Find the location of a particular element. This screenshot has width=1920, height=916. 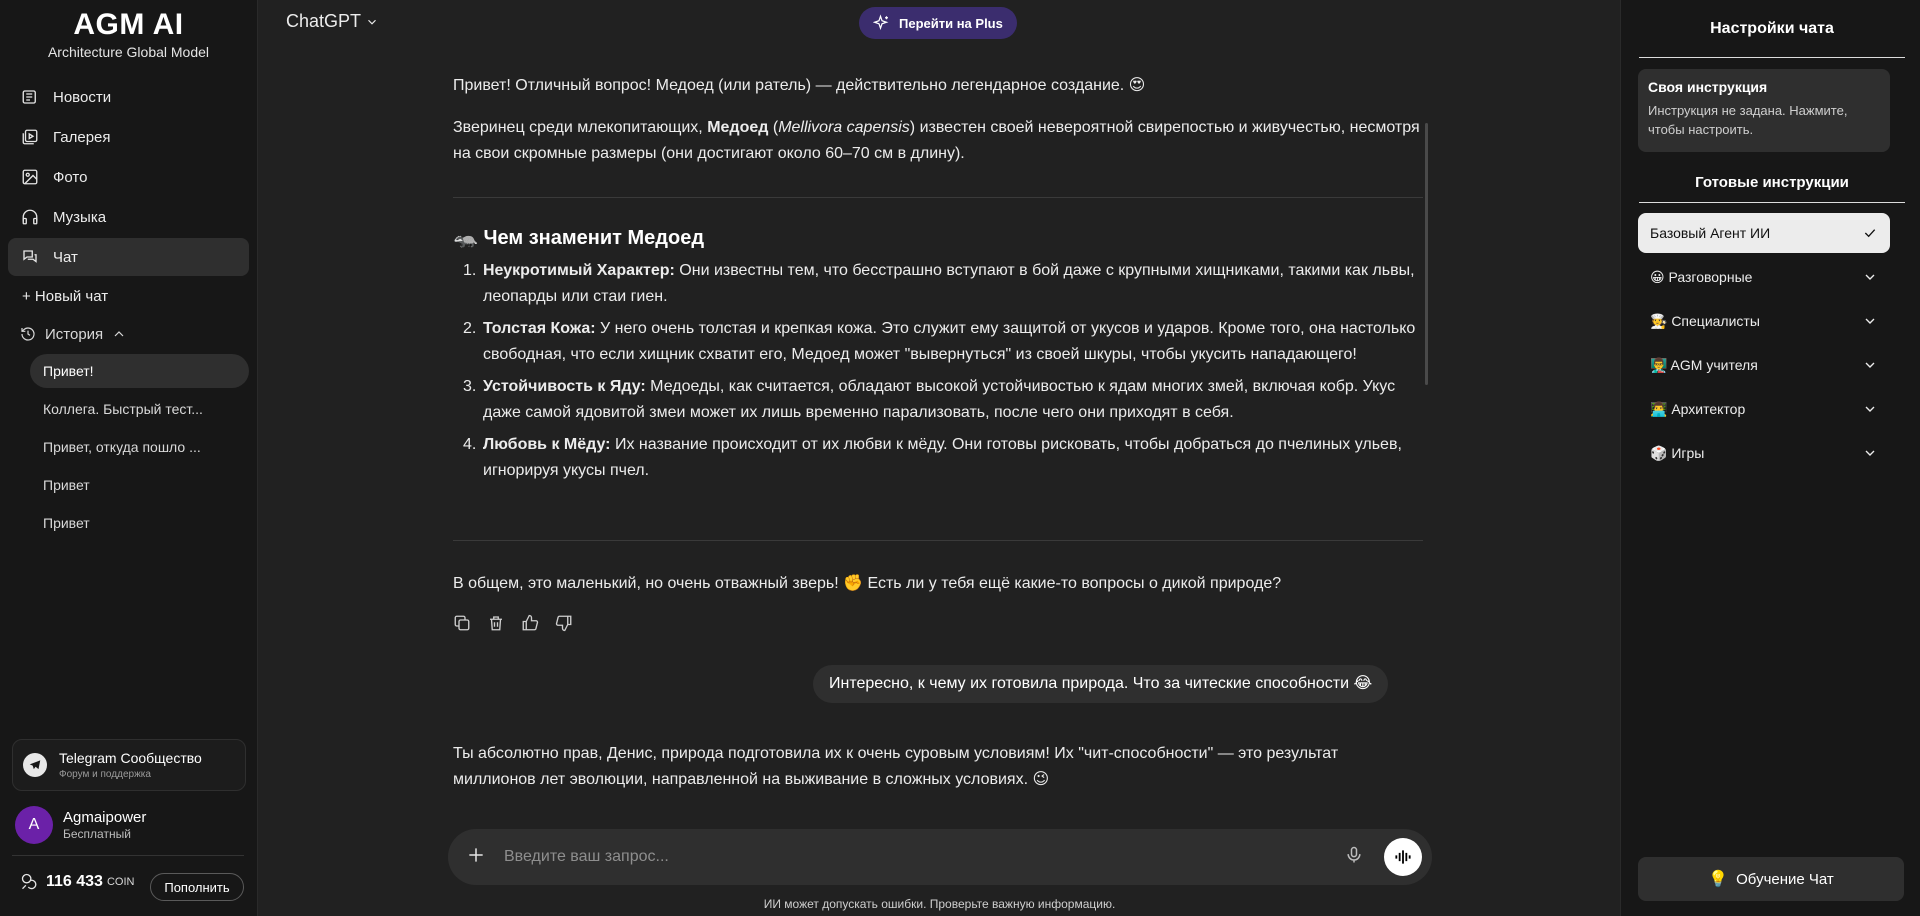

thumbs-up-icon is located at coordinates (530, 622).